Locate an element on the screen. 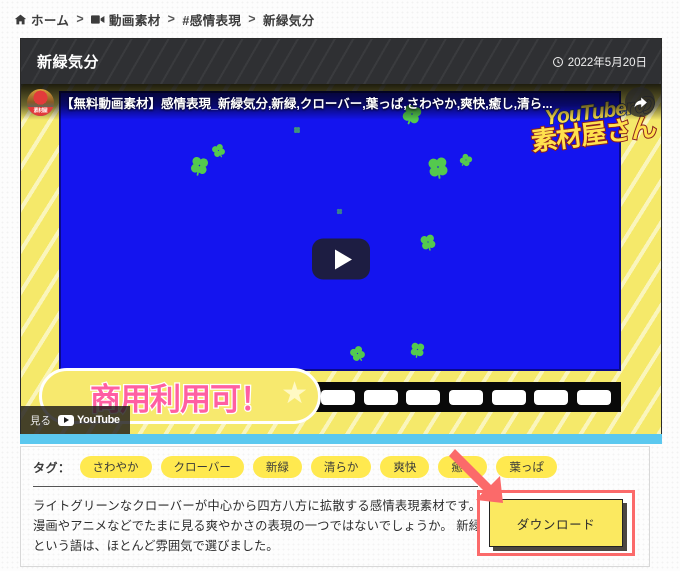 This screenshot has height=571, width=680. download-highlight-box: ダウンロード is located at coordinates (556, 523).